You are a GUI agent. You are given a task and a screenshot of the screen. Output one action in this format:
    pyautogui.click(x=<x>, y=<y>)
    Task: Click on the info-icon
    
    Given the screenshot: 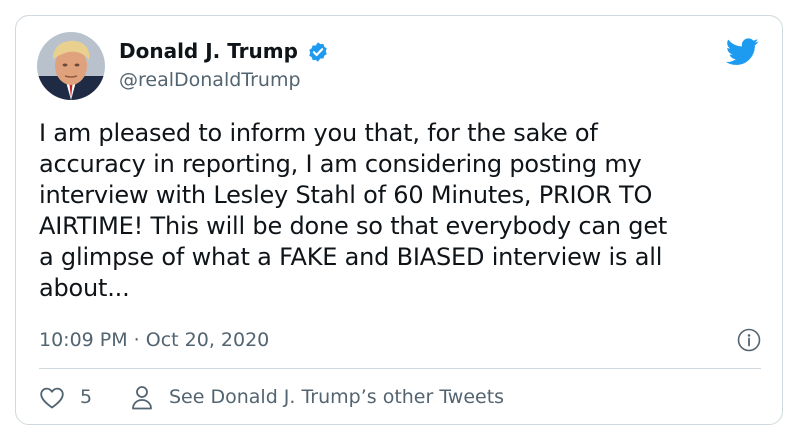 What is the action you would take?
    pyautogui.click(x=749, y=340)
    